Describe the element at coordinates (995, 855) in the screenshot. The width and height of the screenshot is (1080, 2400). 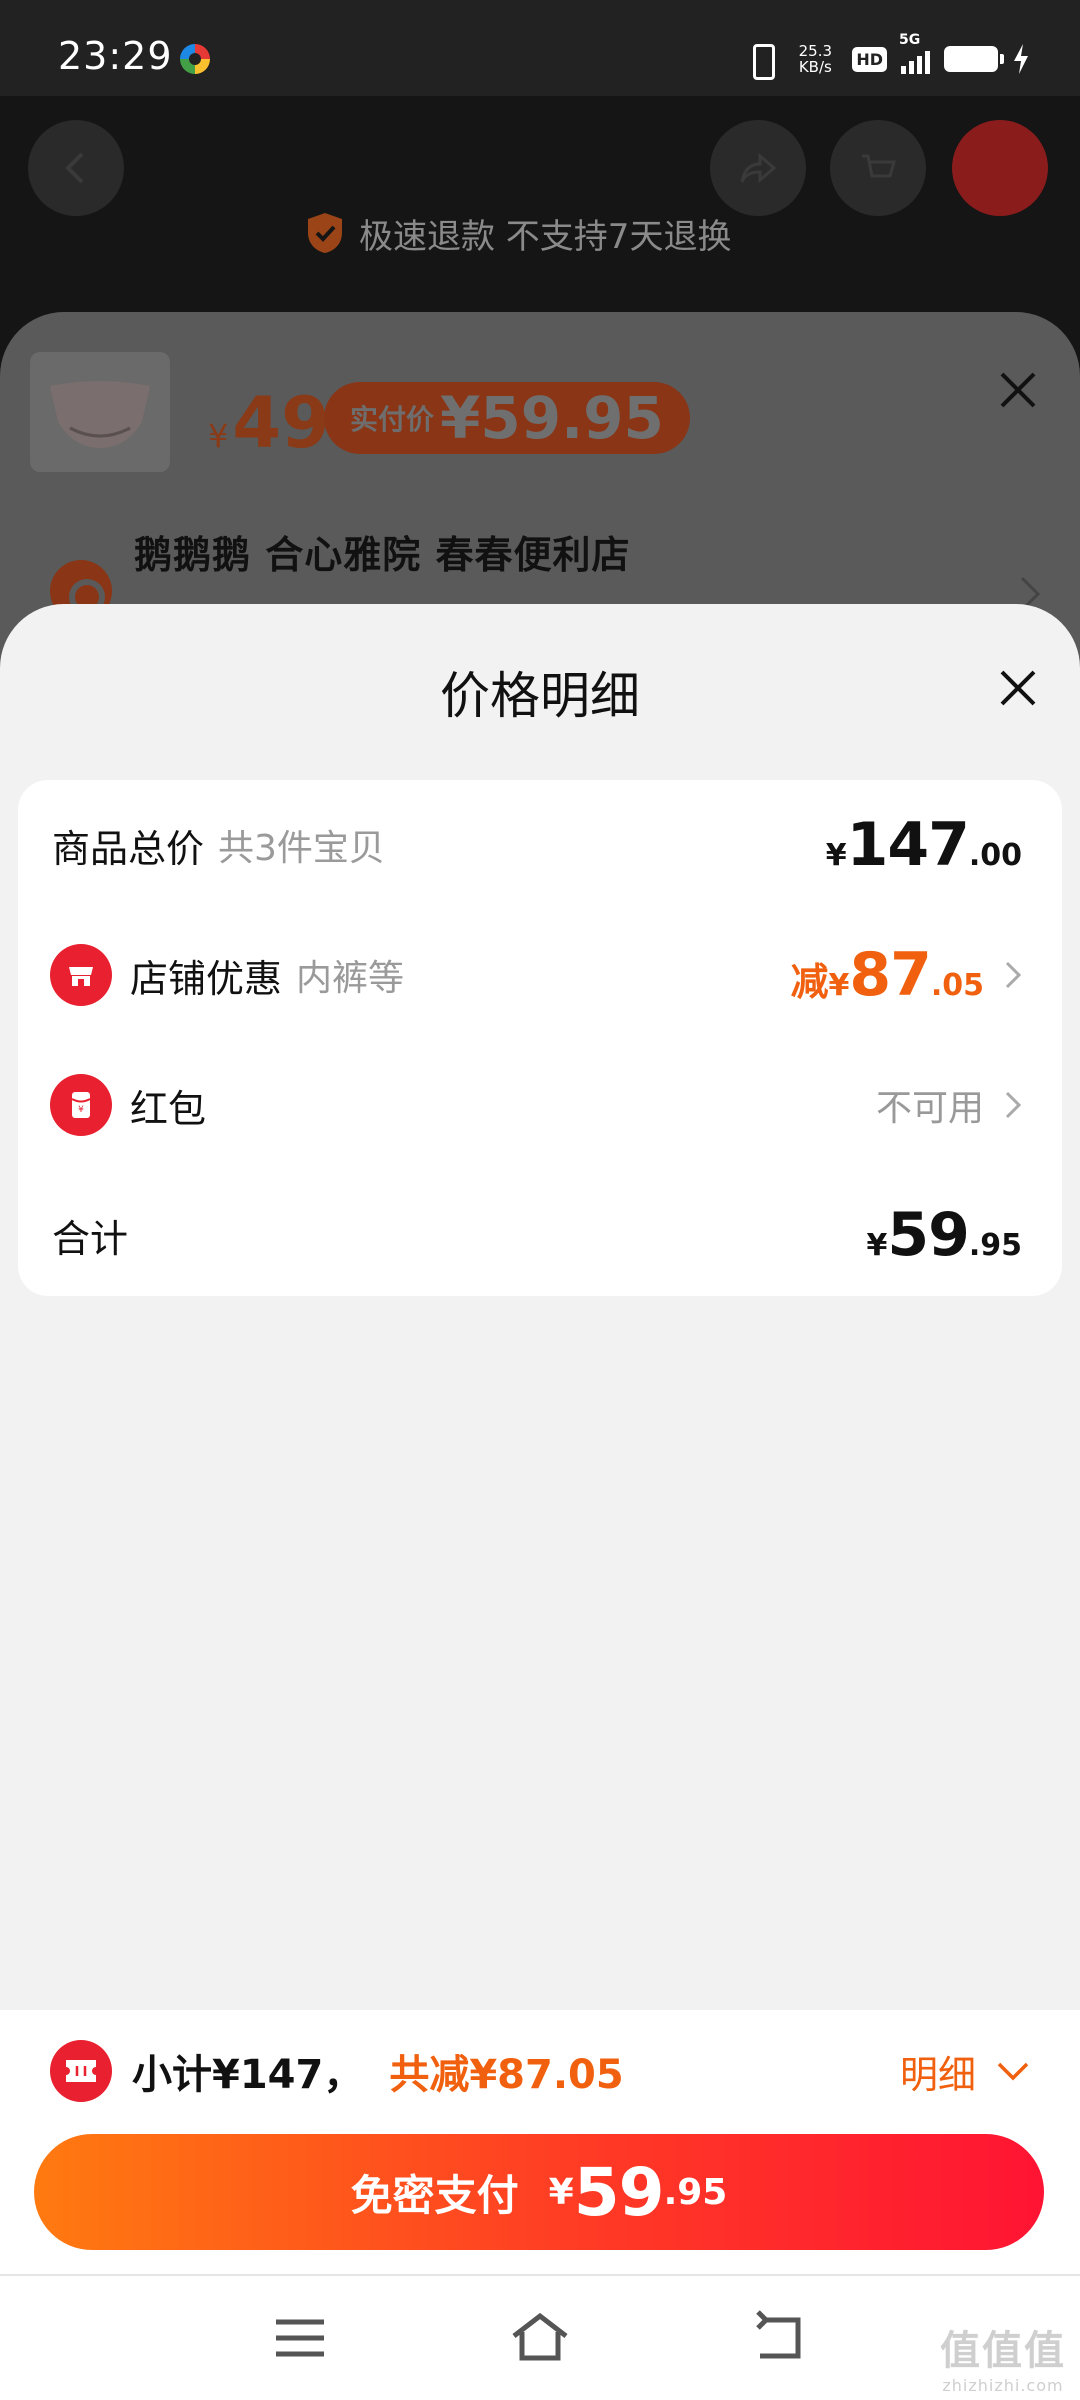
I see `total-price-decimal: .00` at that location.